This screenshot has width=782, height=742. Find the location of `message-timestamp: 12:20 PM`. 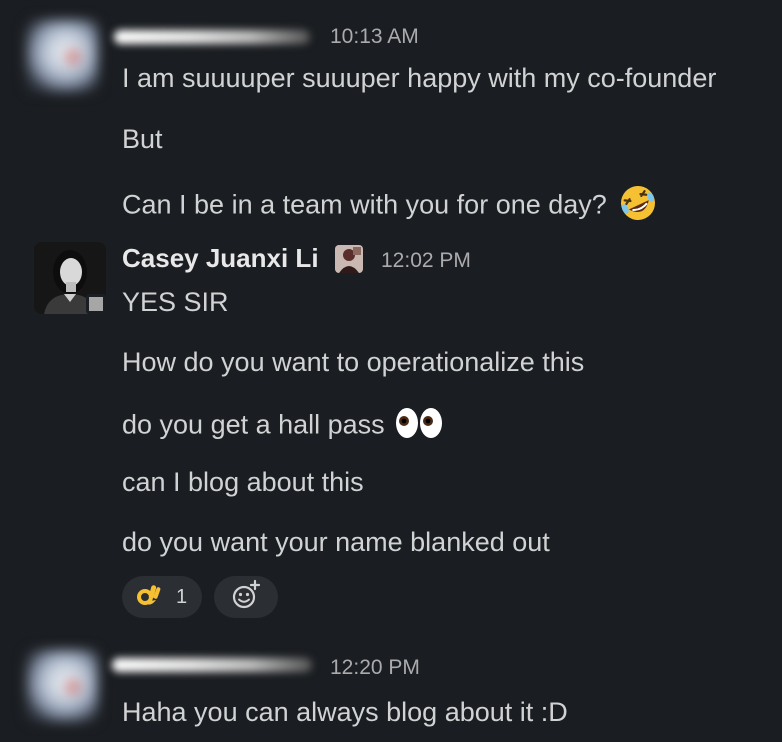

message-timestamp: 12:20 PM is located at coordinates (375, 668).